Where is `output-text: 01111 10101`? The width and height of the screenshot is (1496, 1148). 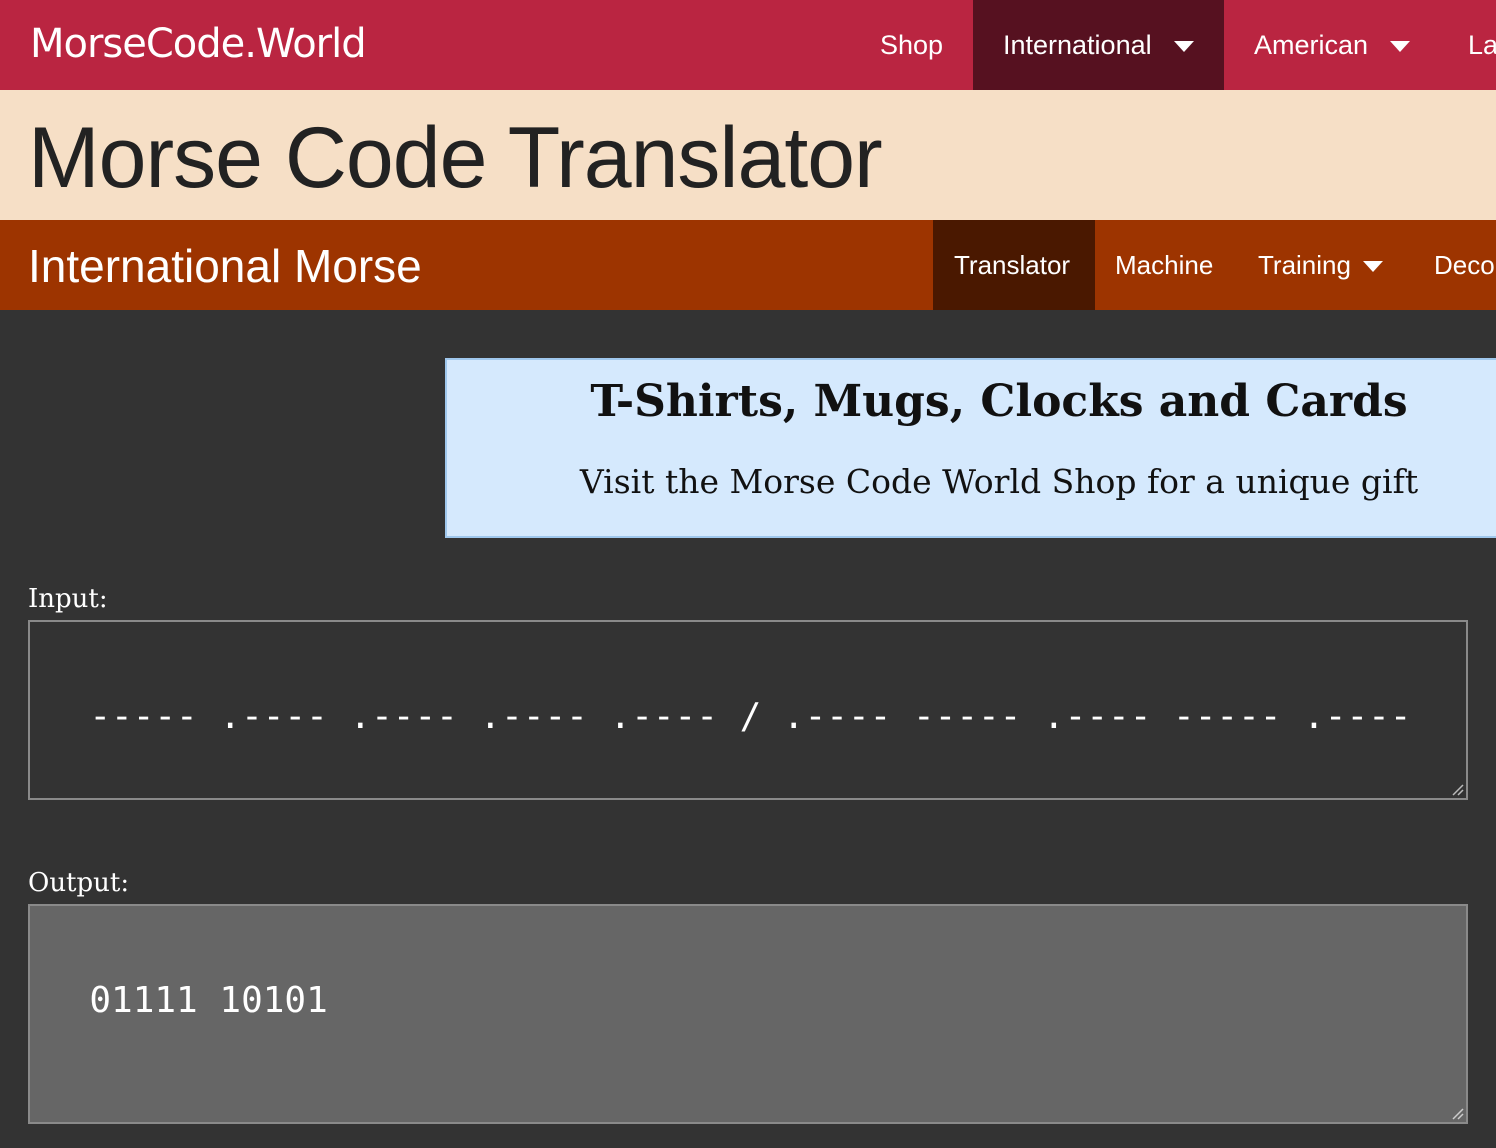 output-text: 01111 10101 is located at coordinates (208, 1000).